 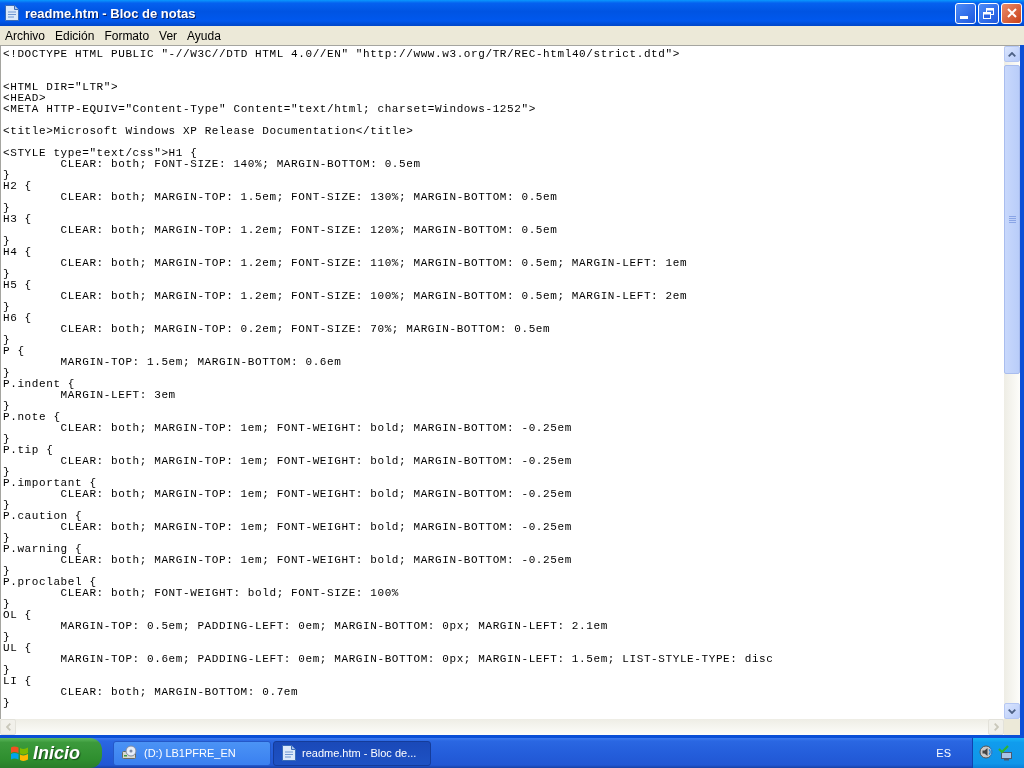 I want to click on text-line: OL {, so click(x=17, y=615).